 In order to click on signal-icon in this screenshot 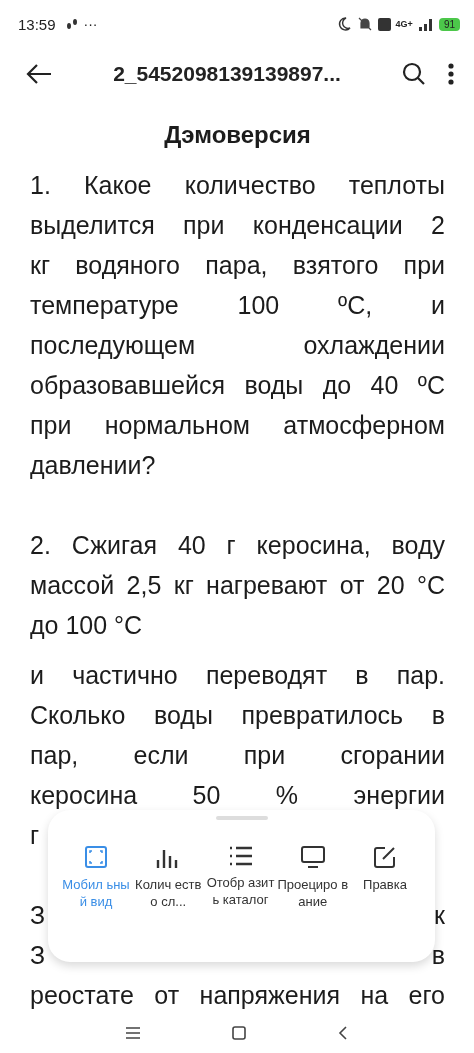, I will do `click(425, 24)`.